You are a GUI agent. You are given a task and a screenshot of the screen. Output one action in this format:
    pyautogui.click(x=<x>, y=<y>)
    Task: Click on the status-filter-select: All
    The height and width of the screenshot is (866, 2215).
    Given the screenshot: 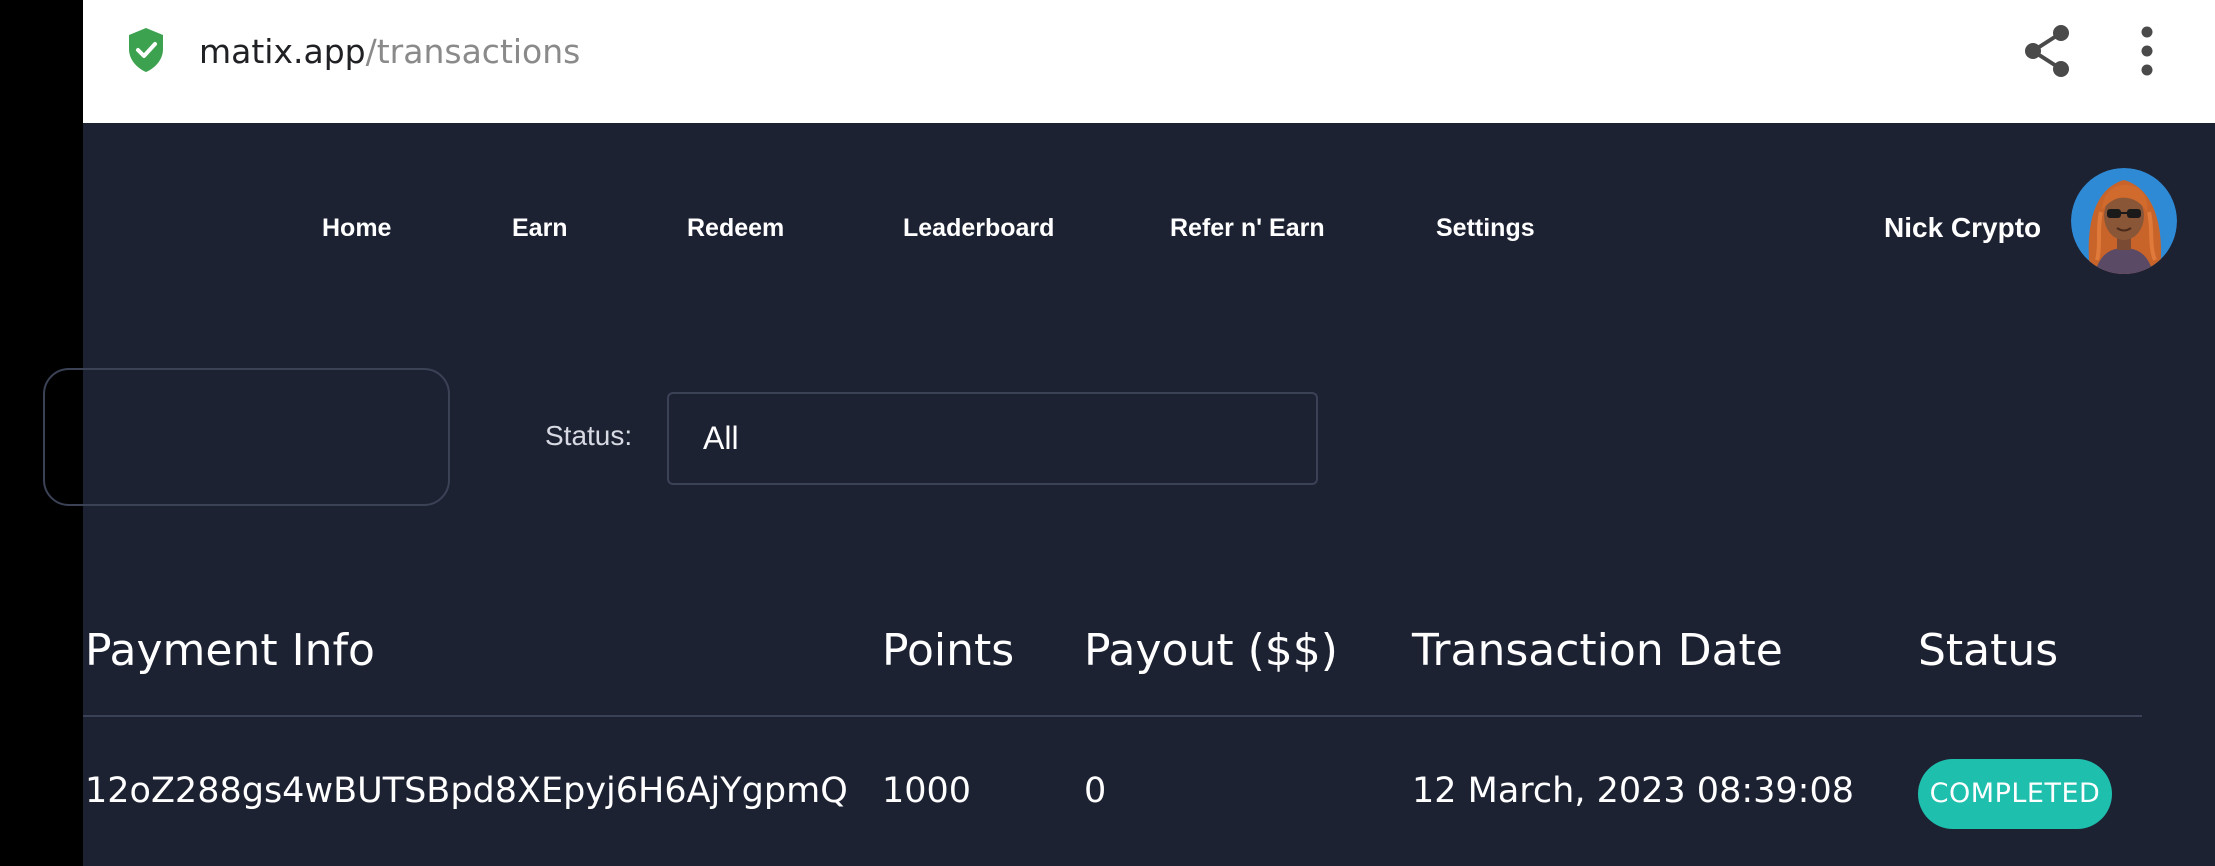 What is the action you would take?
    pyautogui.click(x=992, y=438)
    